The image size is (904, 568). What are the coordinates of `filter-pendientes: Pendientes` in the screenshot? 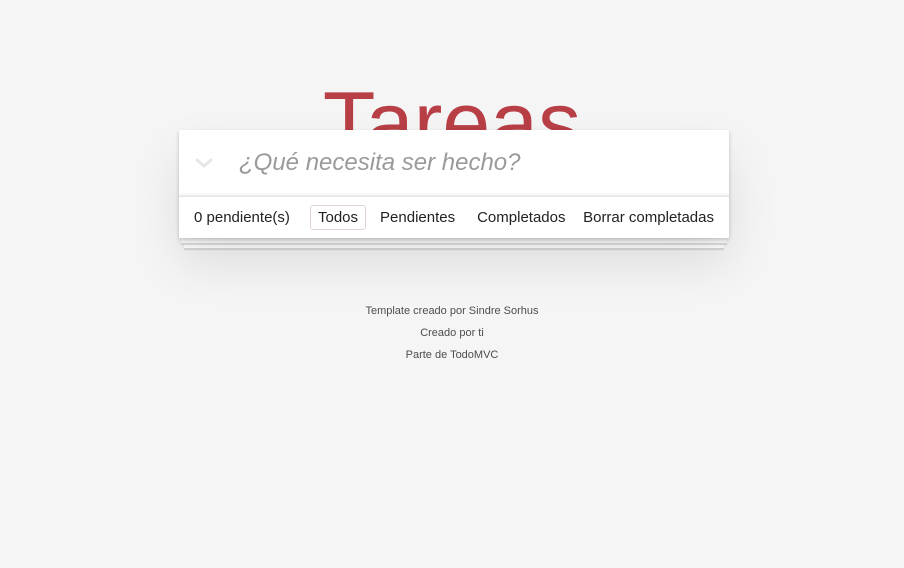 It's located at (417, 217).